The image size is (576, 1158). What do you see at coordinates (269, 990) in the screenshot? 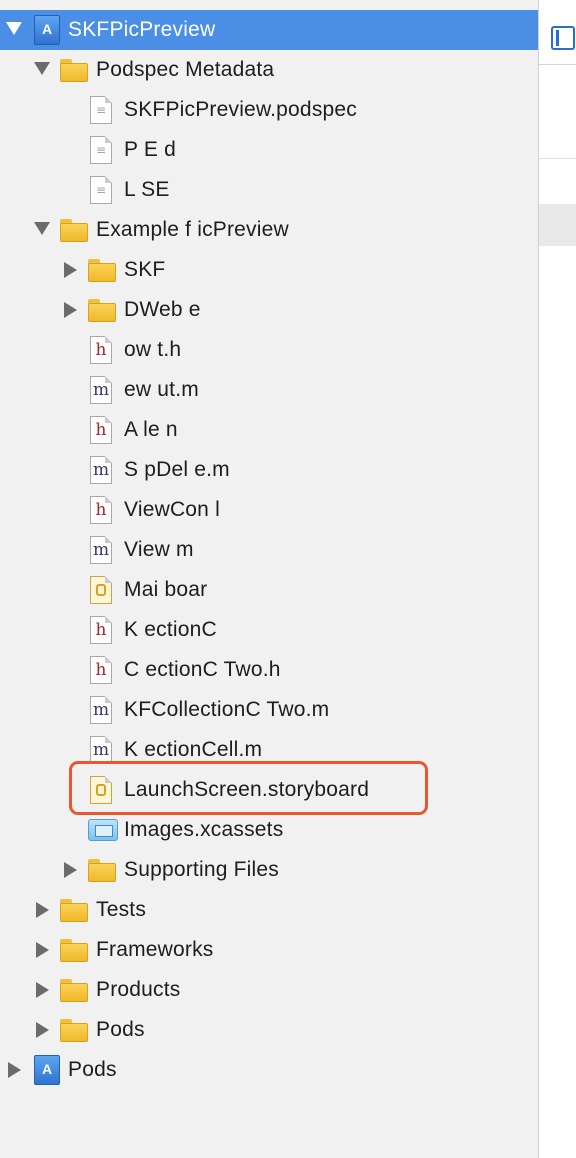
I see `tree-row-products: Products` at bounding box center [269, 990].